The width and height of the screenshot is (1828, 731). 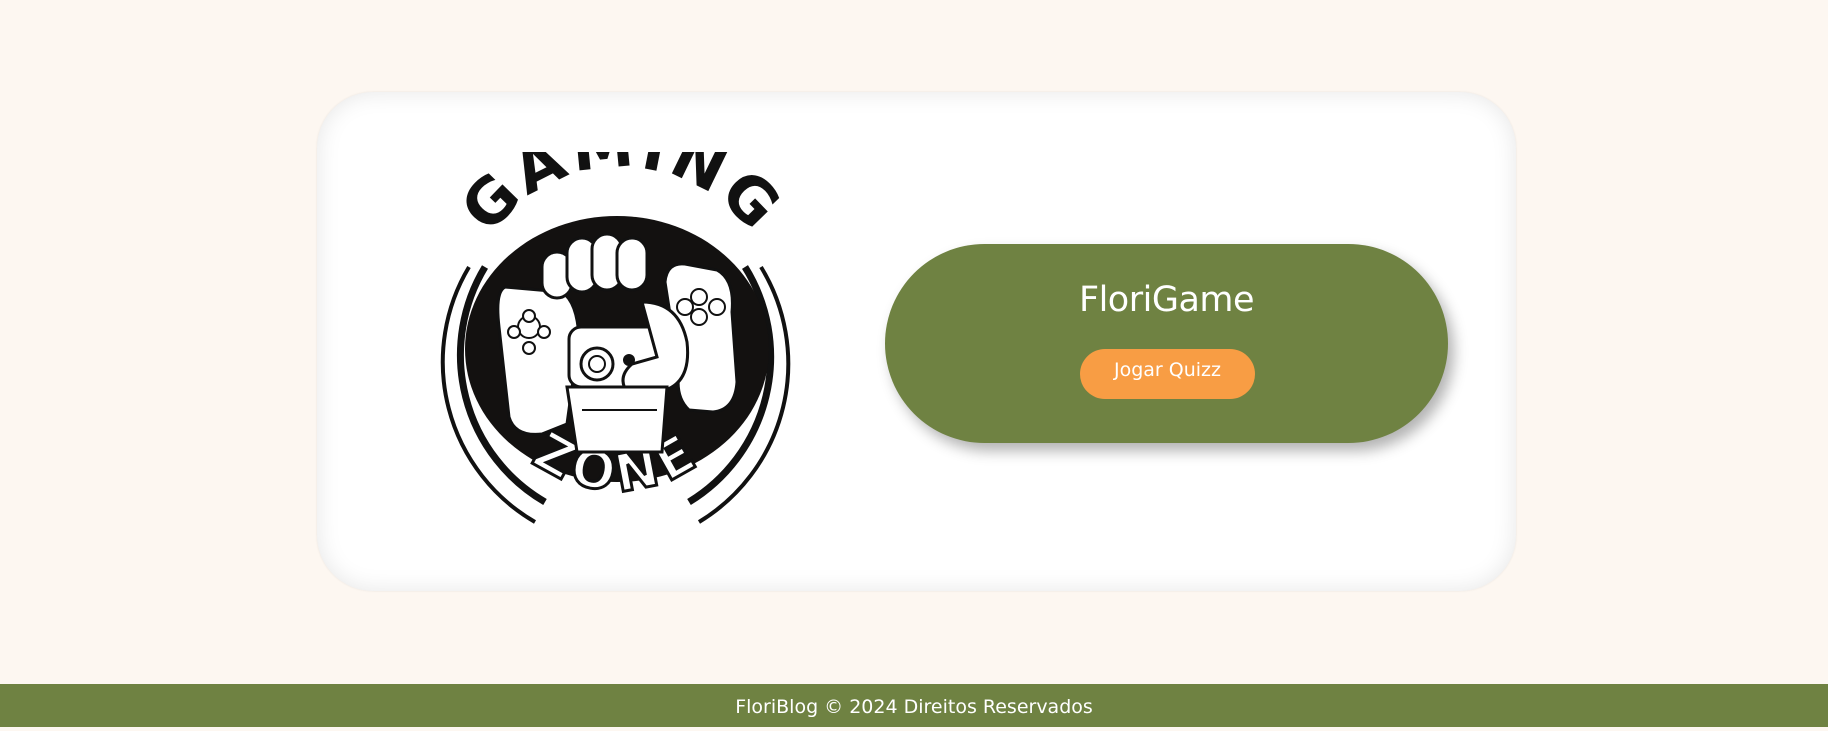 What do you see at coordinates (1166, 343) in the screenshot?
I see `florigame-panel: FloriGame Jogar Quizz` at bounding box center [1166, 343].